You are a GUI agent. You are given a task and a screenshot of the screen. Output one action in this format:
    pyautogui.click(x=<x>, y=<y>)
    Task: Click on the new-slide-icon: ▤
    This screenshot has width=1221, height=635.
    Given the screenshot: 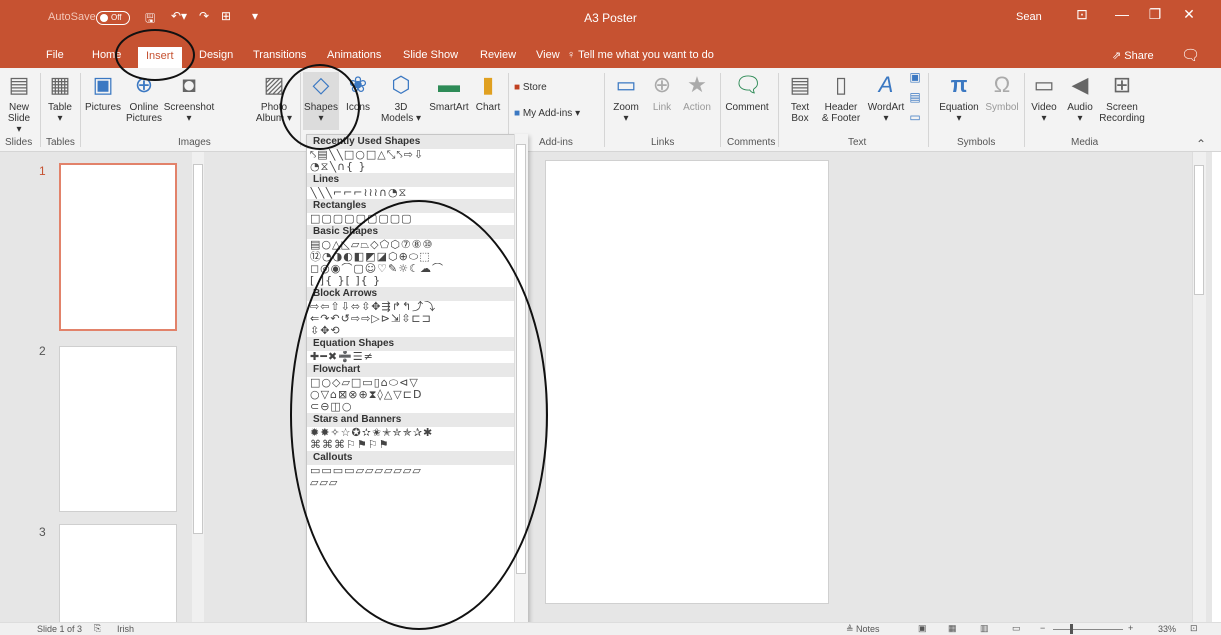 What is the action you would take?
    pyautogui.click(x=19, y=84)
    